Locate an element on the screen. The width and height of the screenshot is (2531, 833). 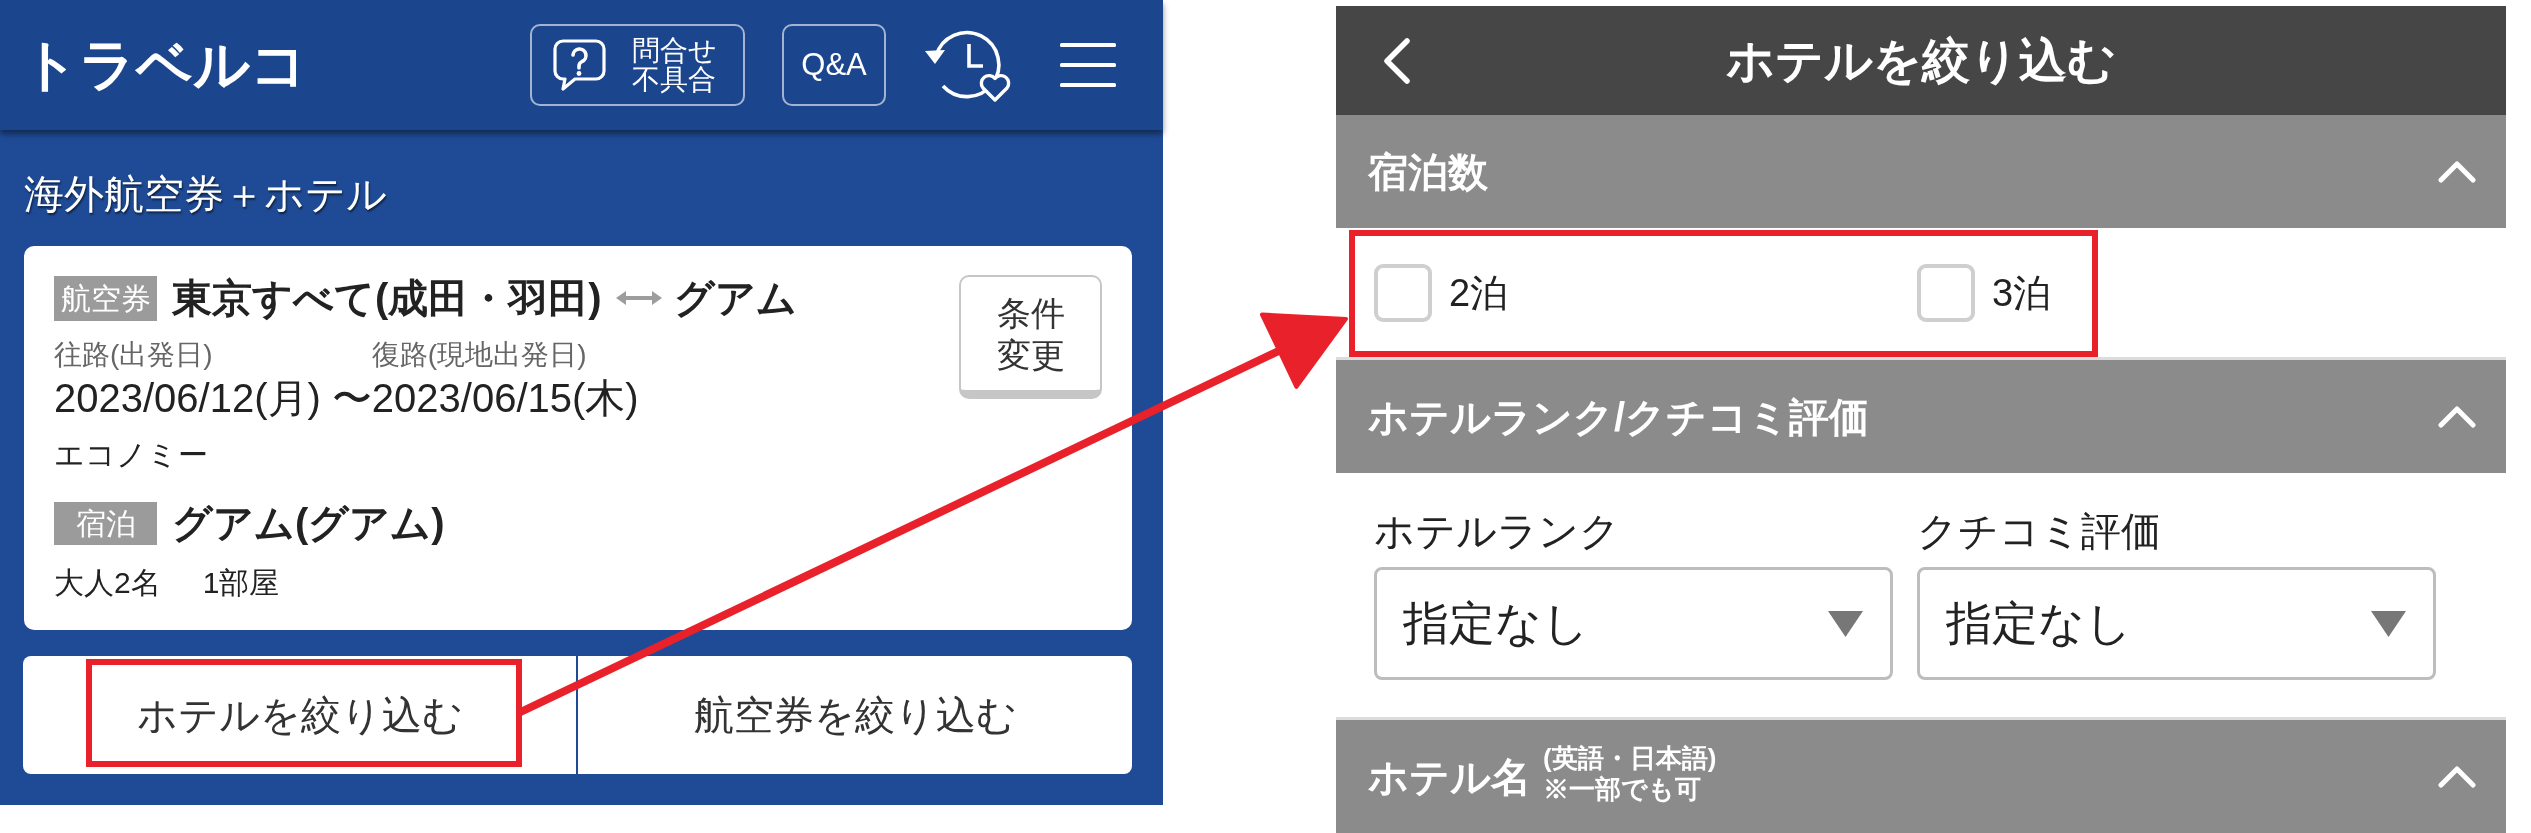
section-note: (英語・日本語) is located at coordinates (1630, 758).